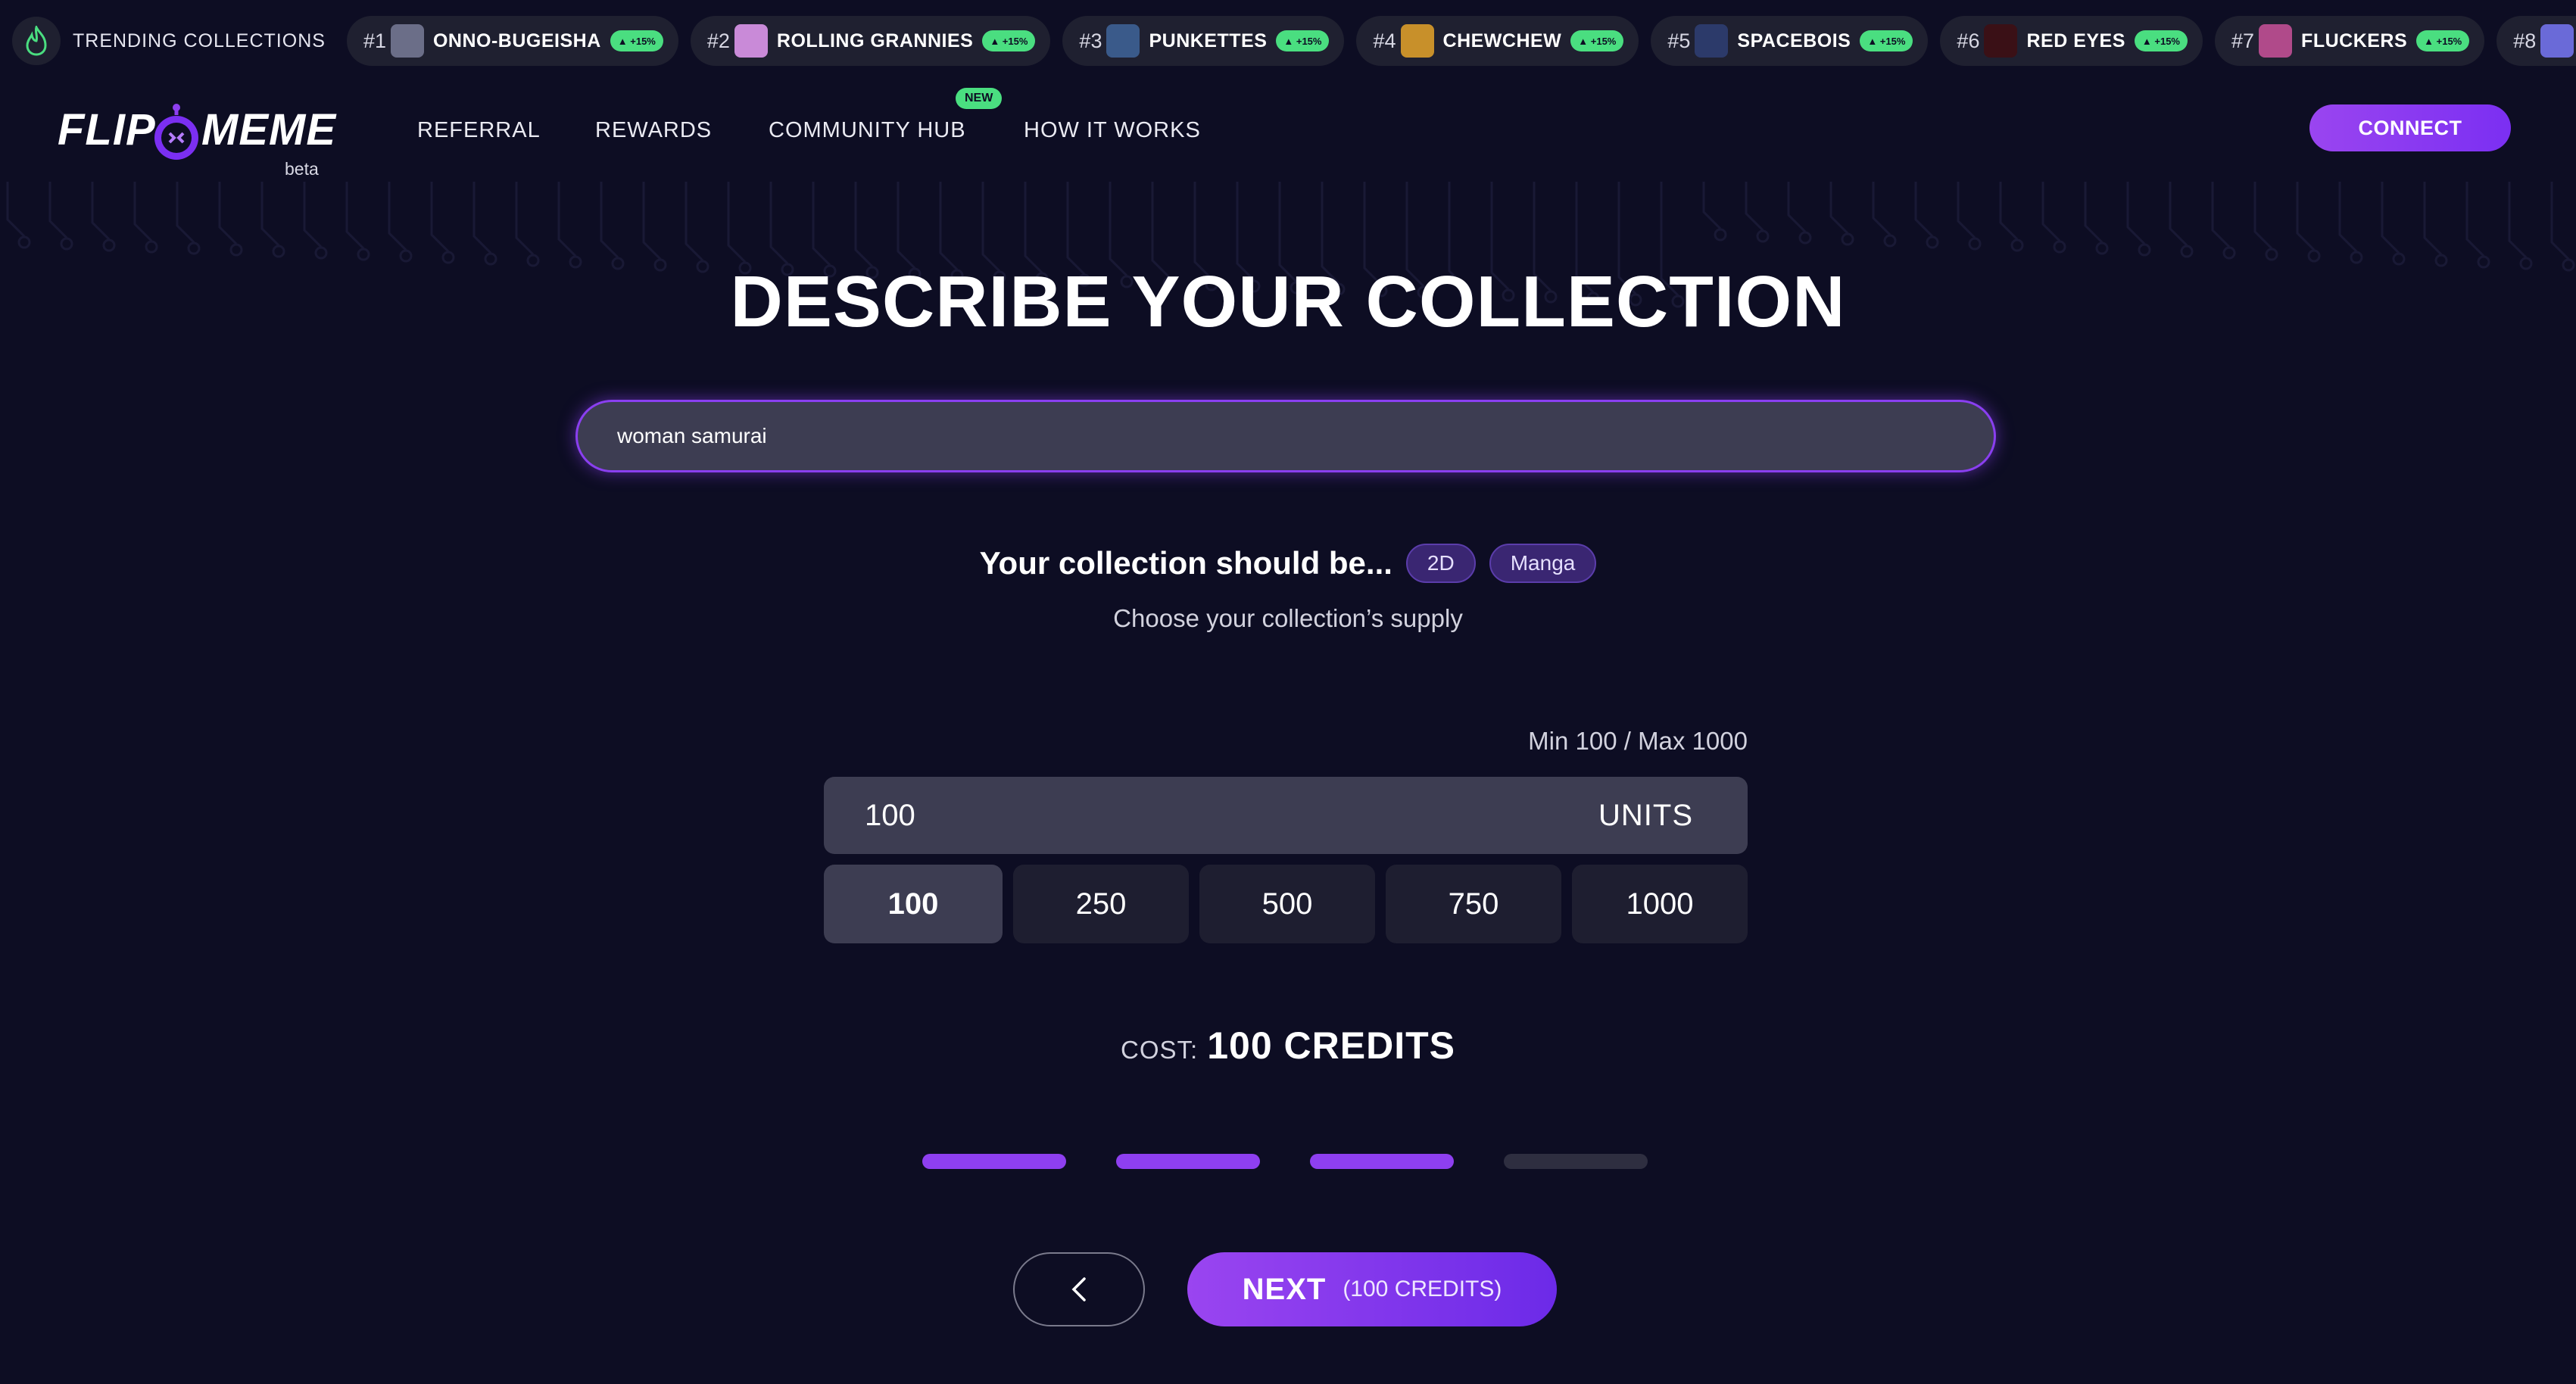 Image resolution: width=2576 pixels, height=1384 pixels. I want to click on supply-option-100: 100, so click(913, 904).